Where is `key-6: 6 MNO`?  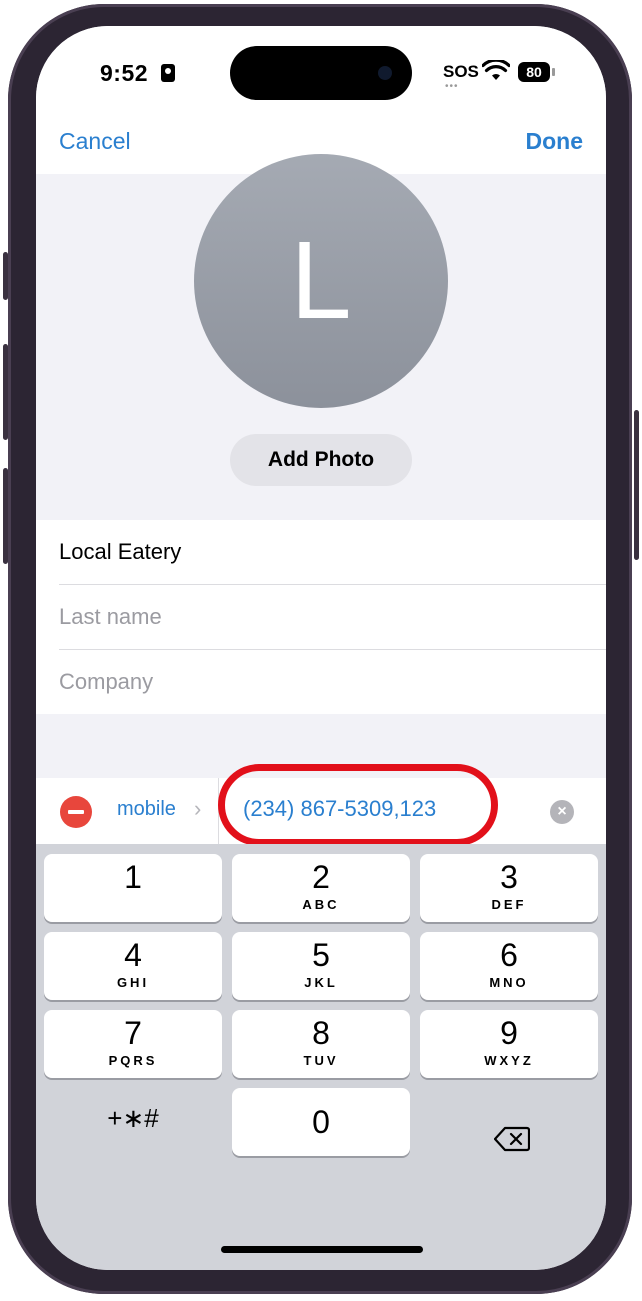 key-6: 6 MNO is located at coordinates (509, 966).